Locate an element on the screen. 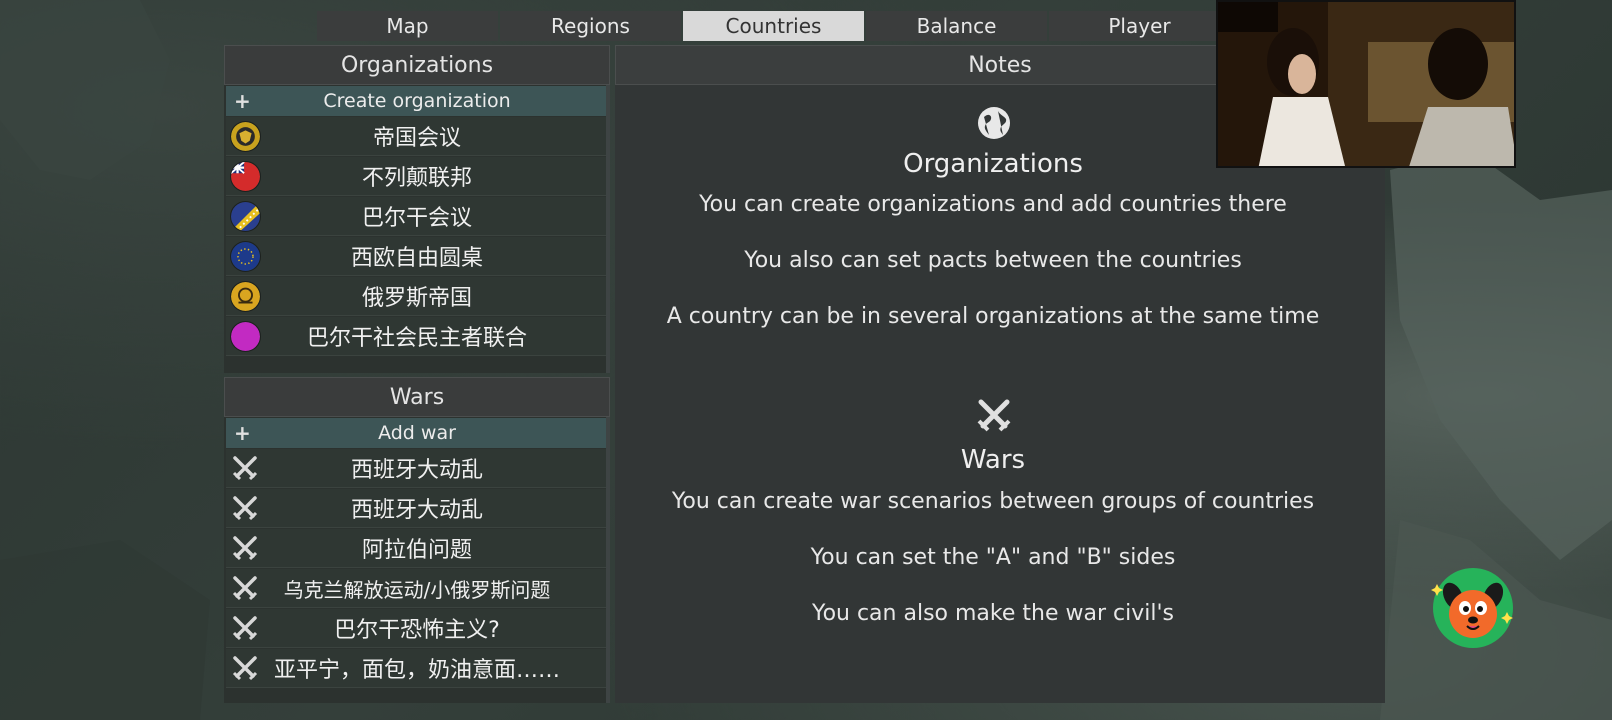  war-name: 阿拉伯问题 is located at coordinates (416, 550).